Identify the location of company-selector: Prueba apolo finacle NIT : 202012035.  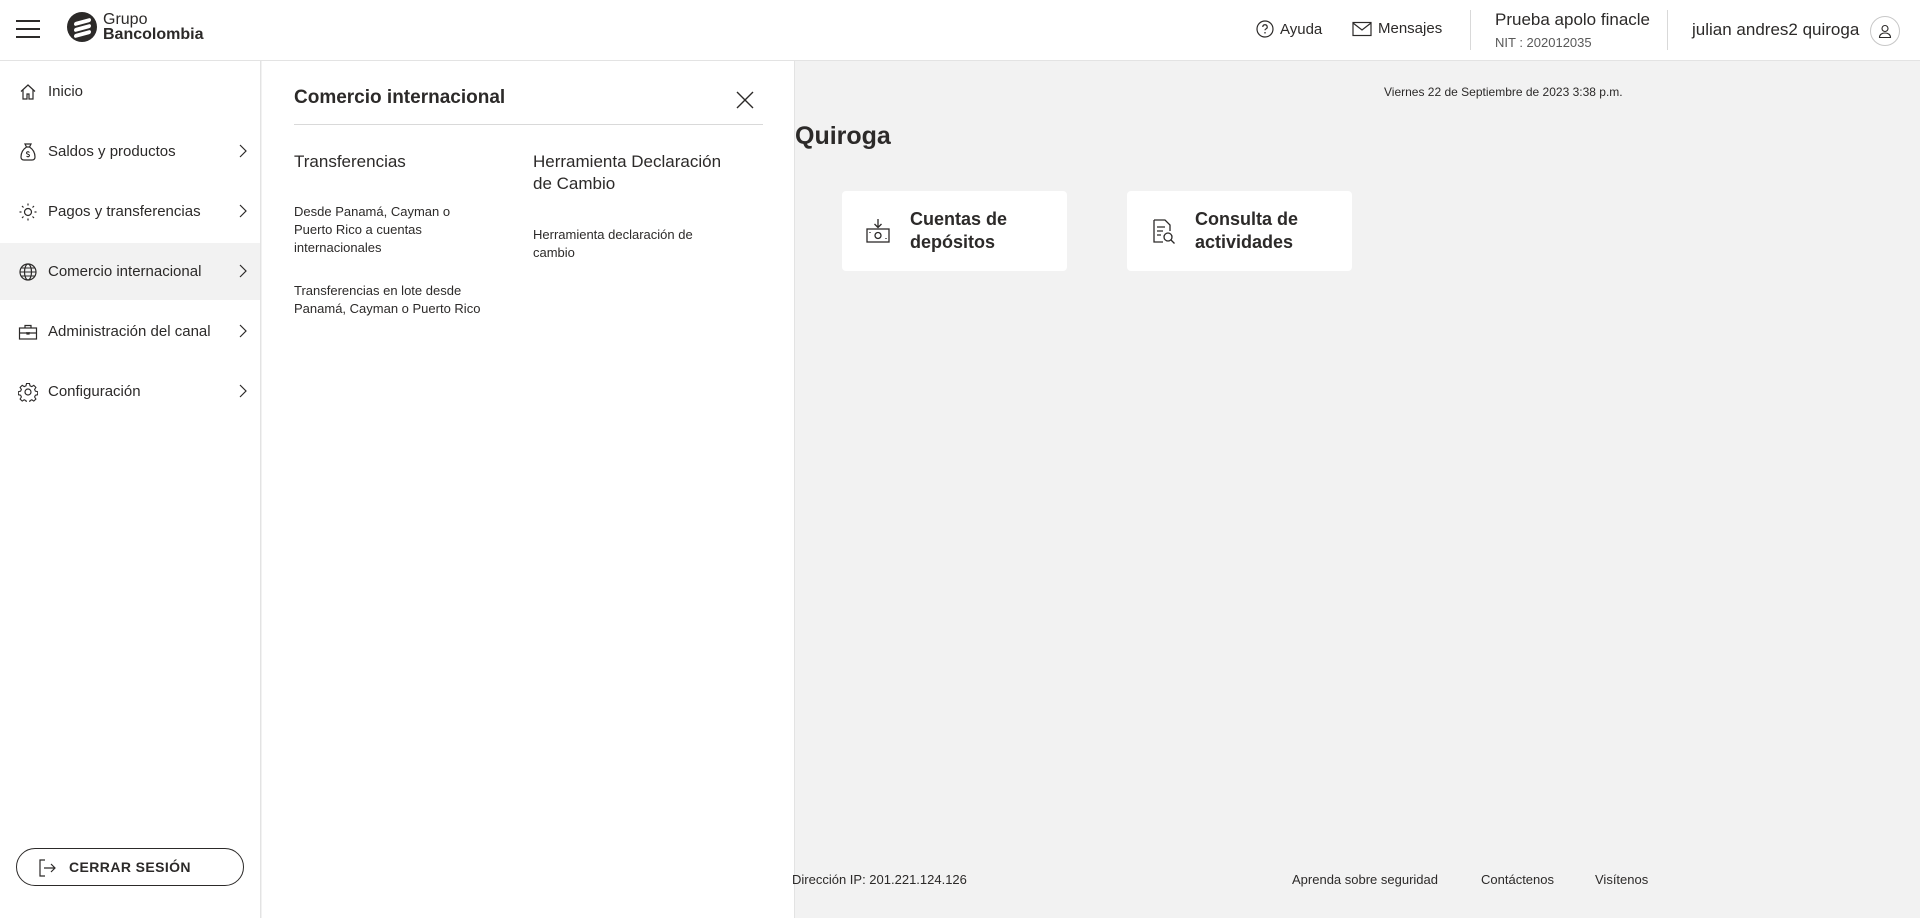
(1572, 30).